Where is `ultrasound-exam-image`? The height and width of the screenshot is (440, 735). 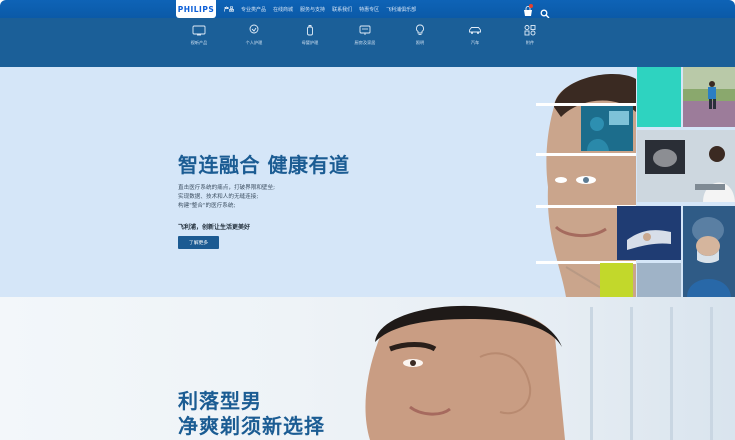
ultrasound-exam-image is located at coordinates (686, 166).